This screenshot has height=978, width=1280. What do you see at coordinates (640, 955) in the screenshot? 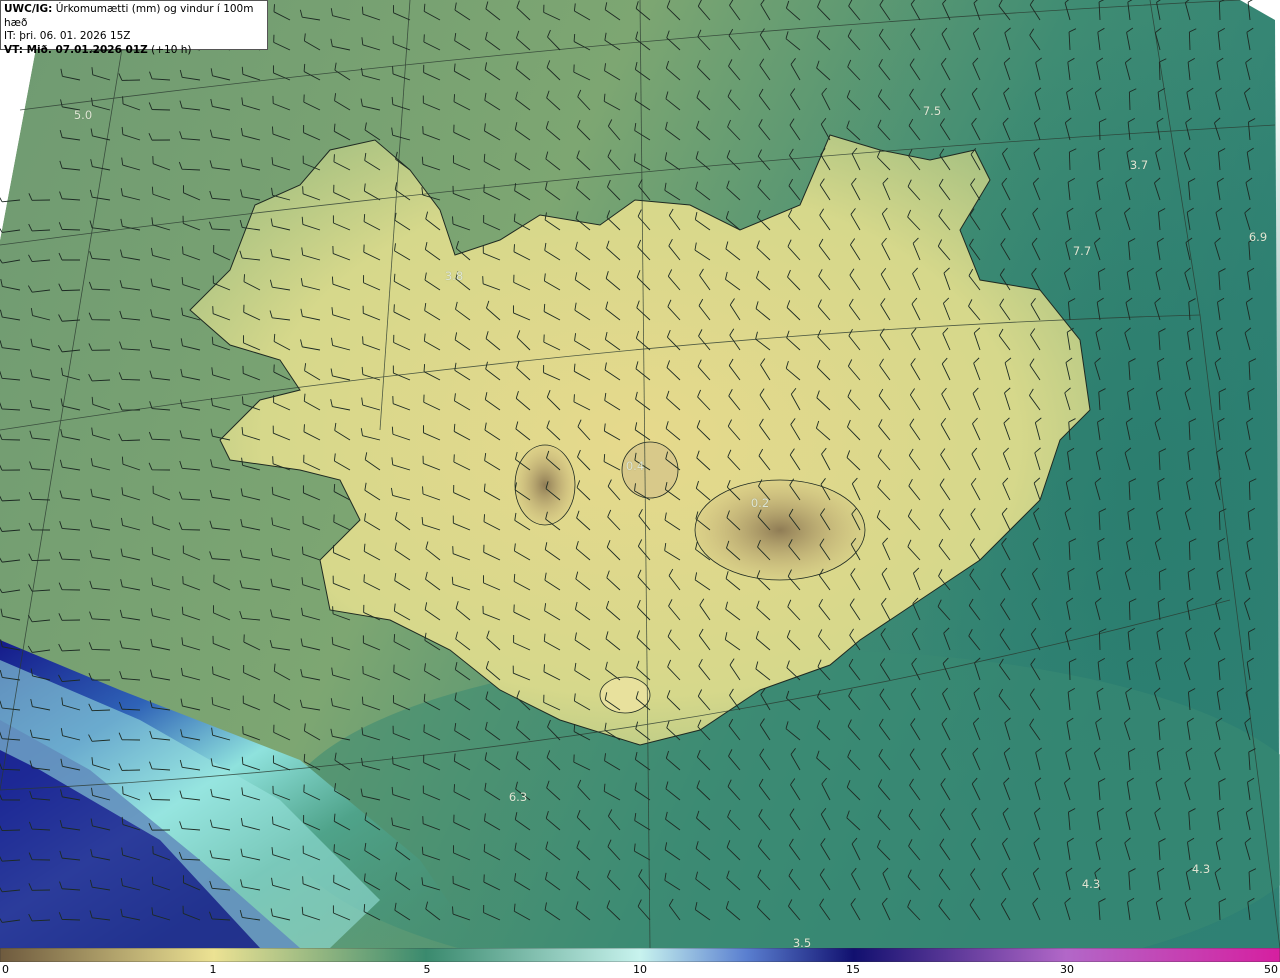
I see `colorbar` at bounding box center [640, 955].